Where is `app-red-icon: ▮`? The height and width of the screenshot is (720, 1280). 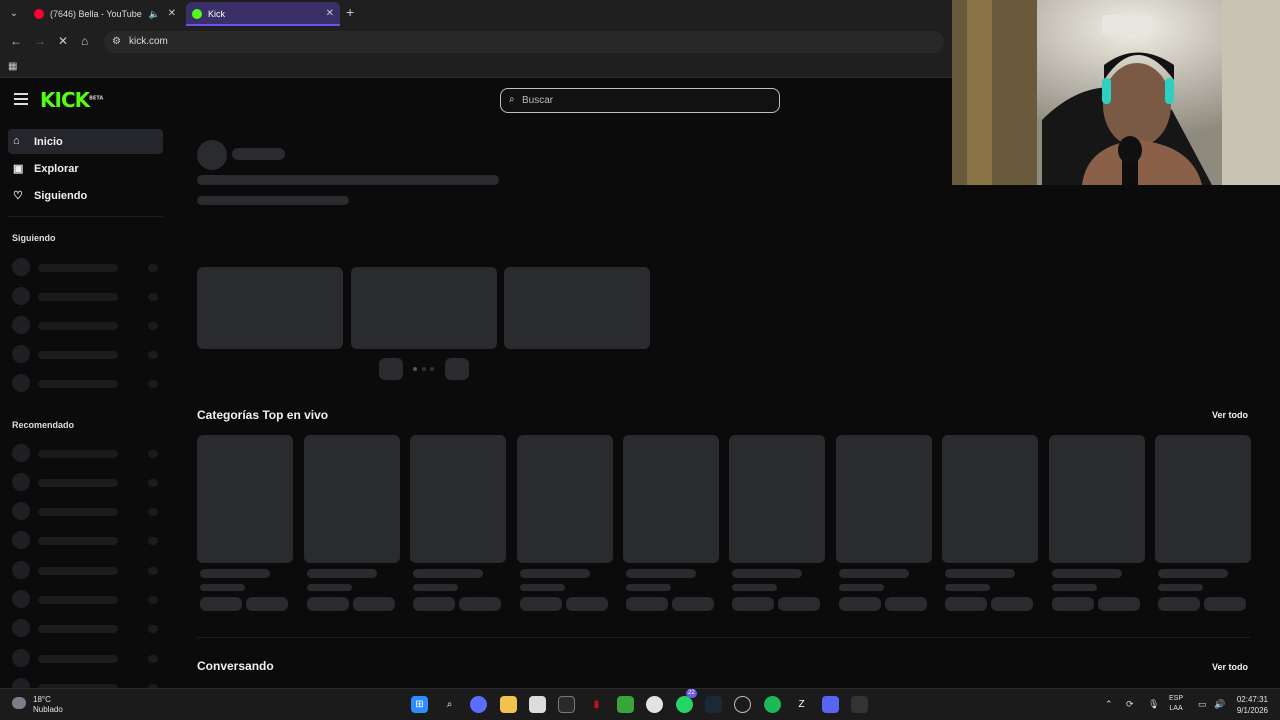
app-red-icon: ▮ is located at coordinates (596, 704).